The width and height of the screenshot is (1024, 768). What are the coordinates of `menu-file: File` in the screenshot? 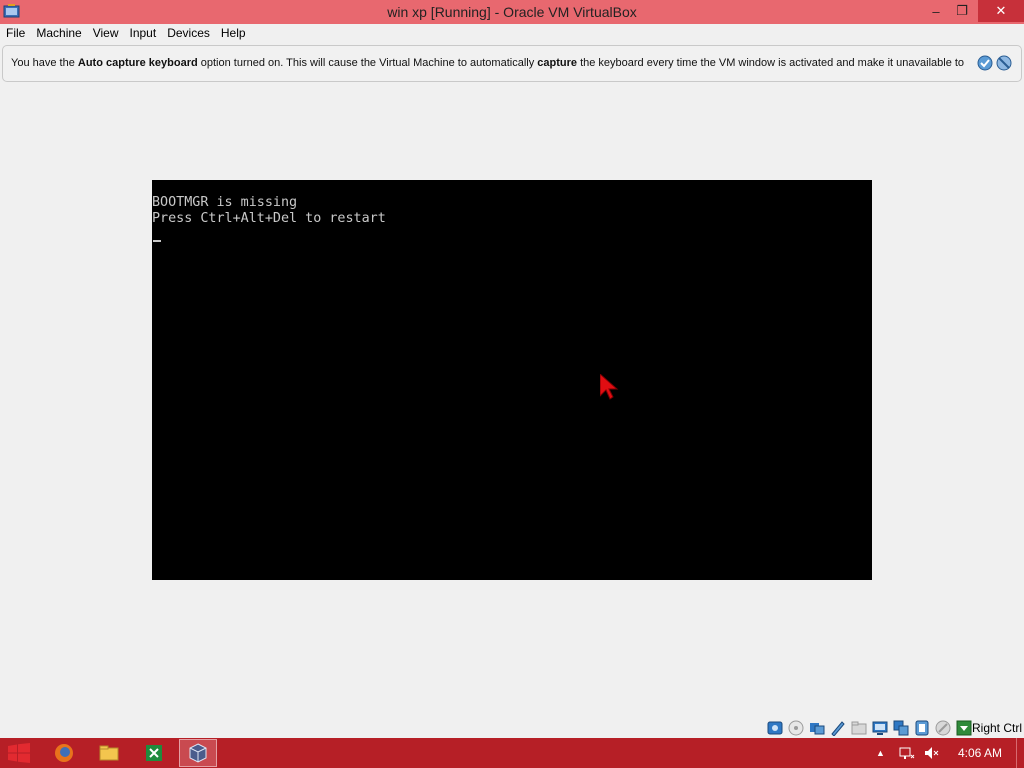 It's located at (15, 33).